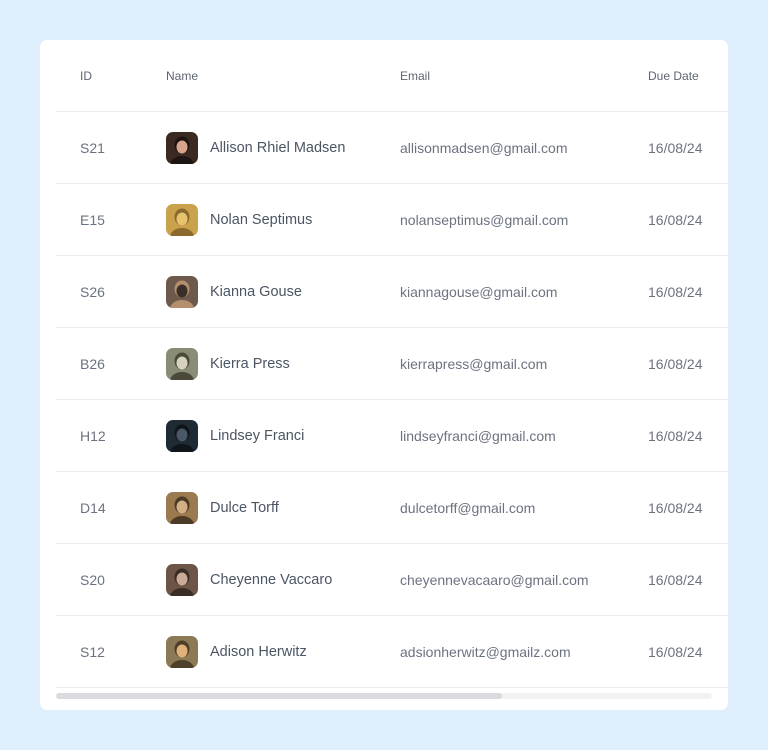 This screenshot has height=750, width=768. Describe the element at coordinates (415, 75) in the screenshot. I see `header-email: Email` at that location.